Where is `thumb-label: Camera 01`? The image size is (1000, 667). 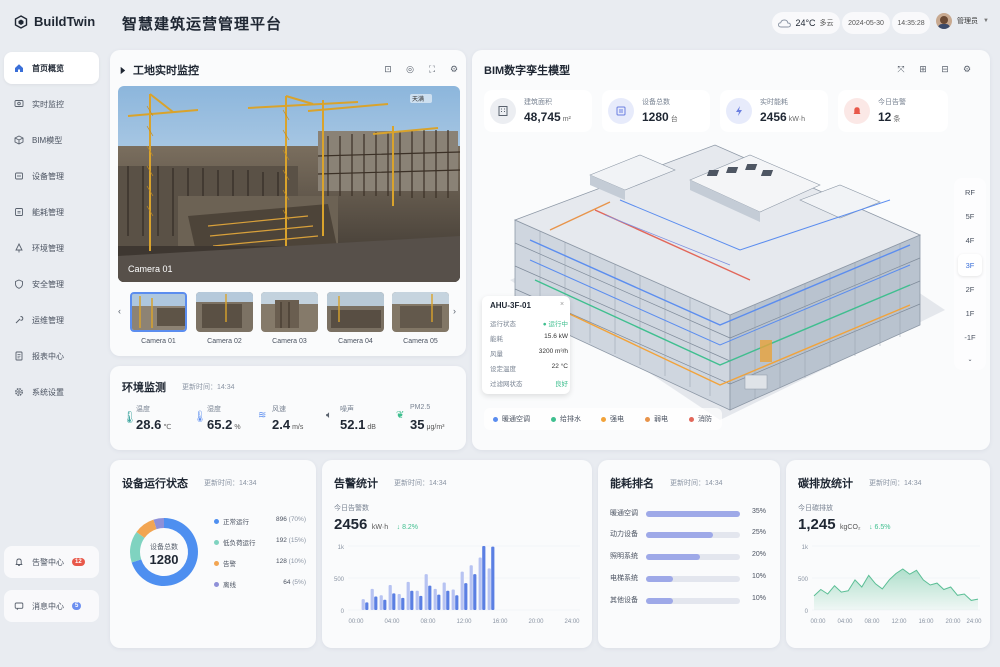 thumb-label: Camera 01 is located at coordinates (158, 341).